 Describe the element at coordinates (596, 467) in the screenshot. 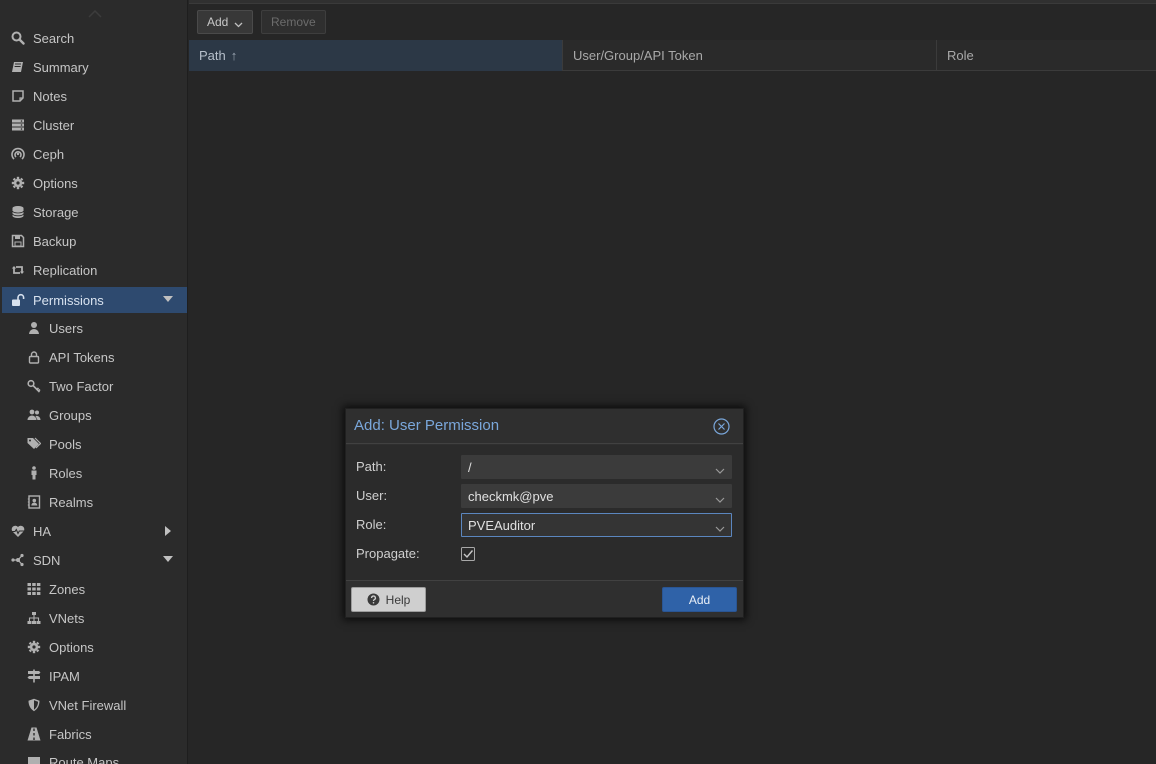

I see `path-select: /` at that location.